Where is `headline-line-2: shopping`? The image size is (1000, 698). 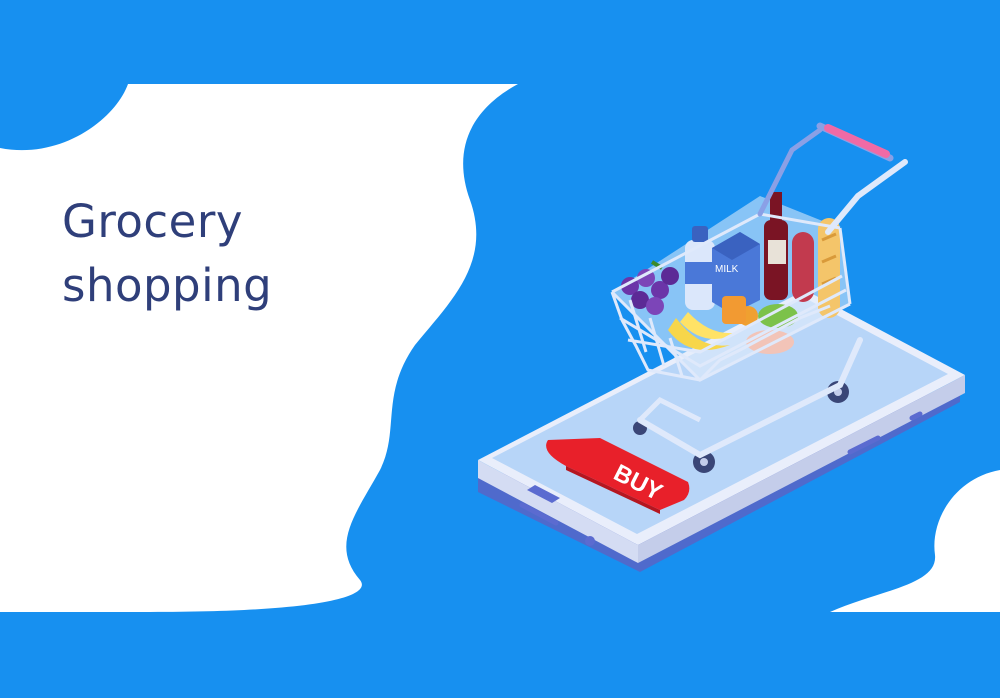
headline-line-2: shopping is located at coordinates (167, 285).